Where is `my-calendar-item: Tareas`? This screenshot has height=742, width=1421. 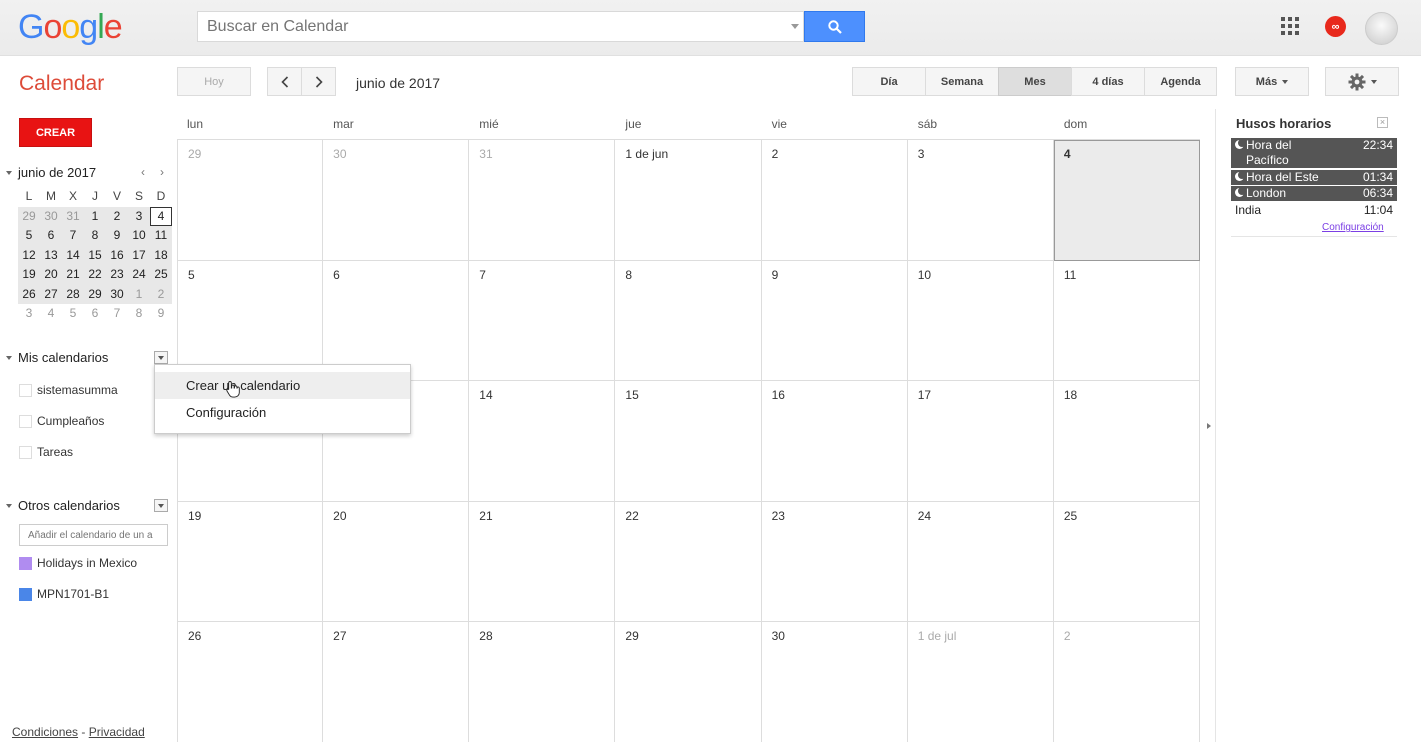 my-calendar-item: Tareas is located at coordinates (46, 452).